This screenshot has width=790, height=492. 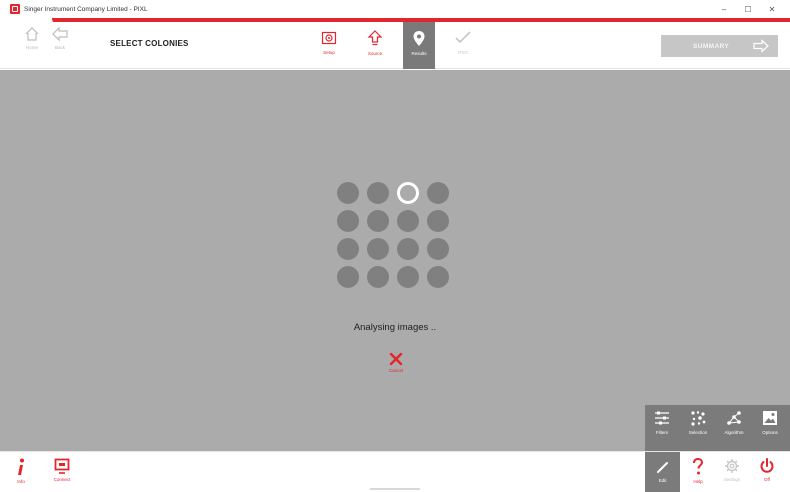 What do you see at coordinates (734, 429) in the screenshot?
I see `algorithm-button: Algorithm` at bounding box center [734, 429].